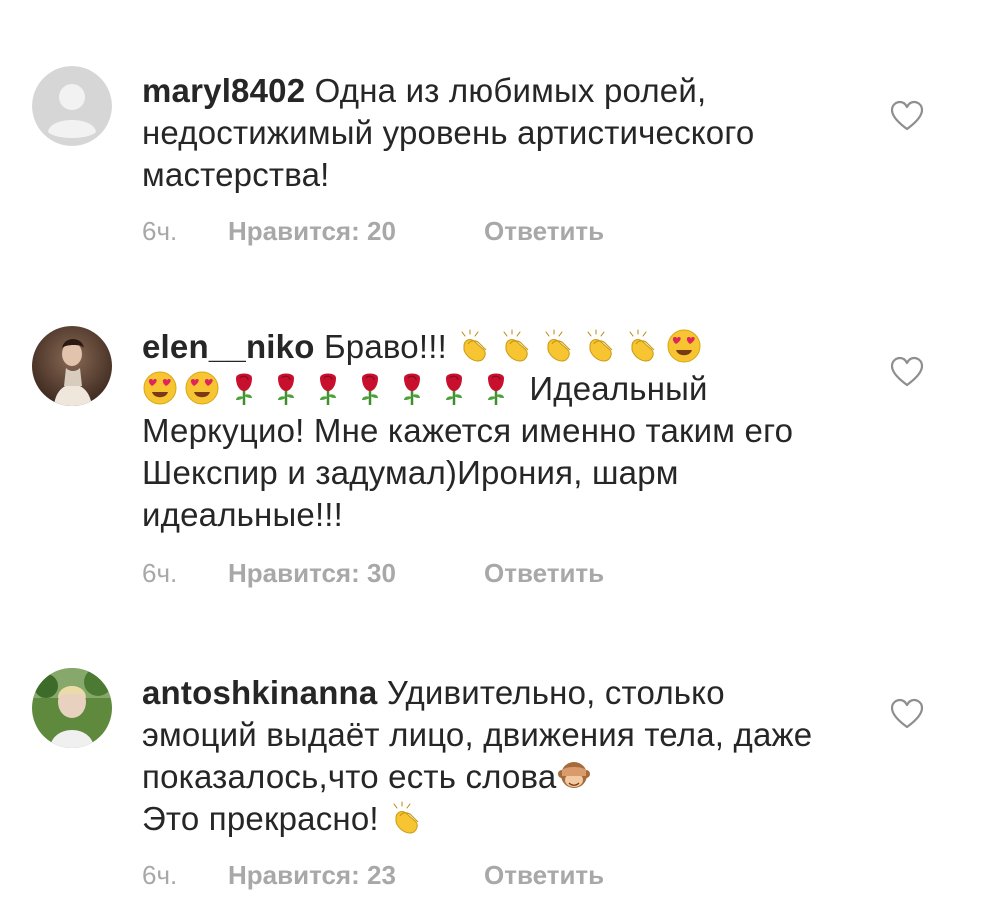  What do you see at coordinates (228, 346) in the screenshot?
I see `username: elen__niko` at bounding box center [228, 346].